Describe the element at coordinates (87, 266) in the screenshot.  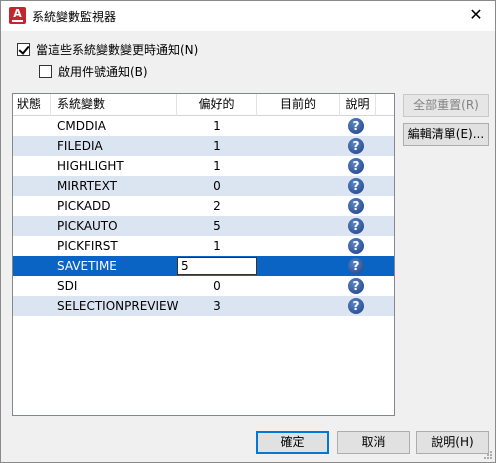
I see `variable-name: SAVETIME` at that location.